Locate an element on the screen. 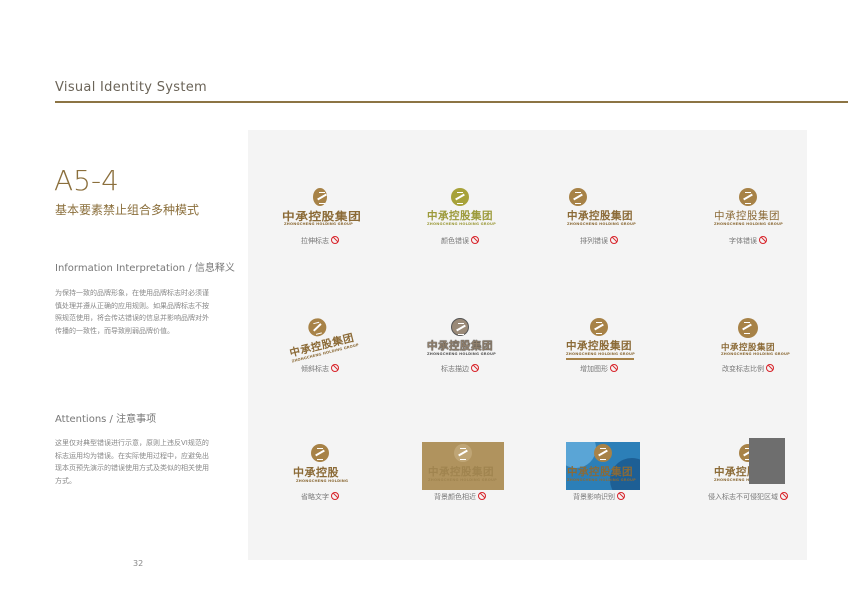  attentions-heading: Attentions / 注意事项 is located at coordinates (106, 419).